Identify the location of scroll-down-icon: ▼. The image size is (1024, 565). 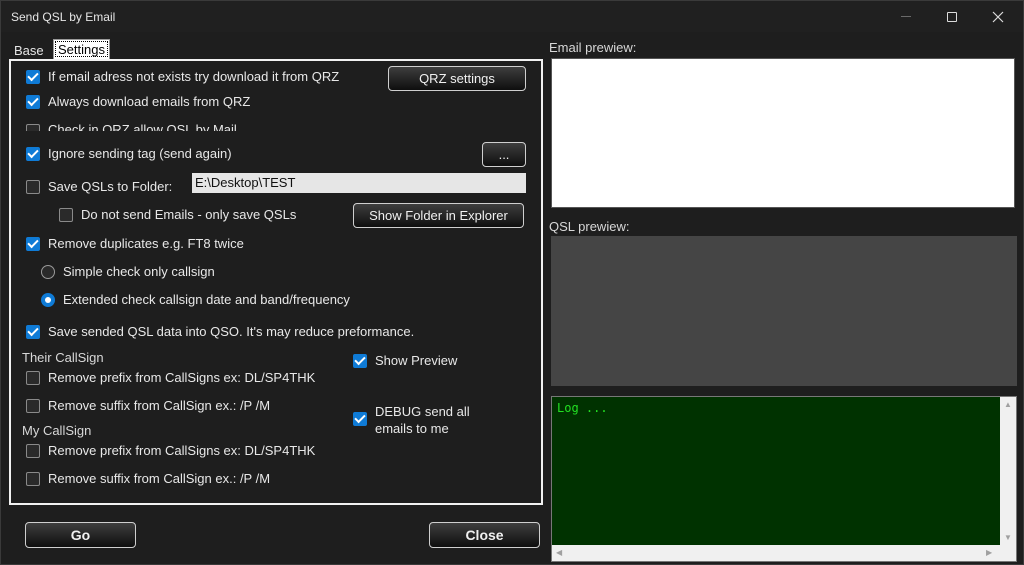
(1008, 537).